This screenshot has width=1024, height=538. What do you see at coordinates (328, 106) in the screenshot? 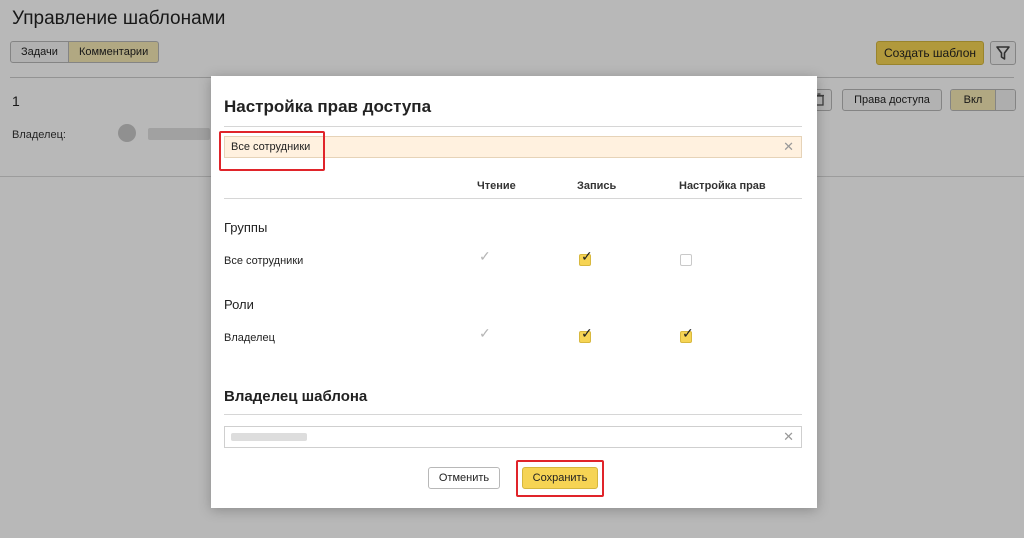
I see `modal-title: Настройка прав доступа` at bounding box center [328, 106].